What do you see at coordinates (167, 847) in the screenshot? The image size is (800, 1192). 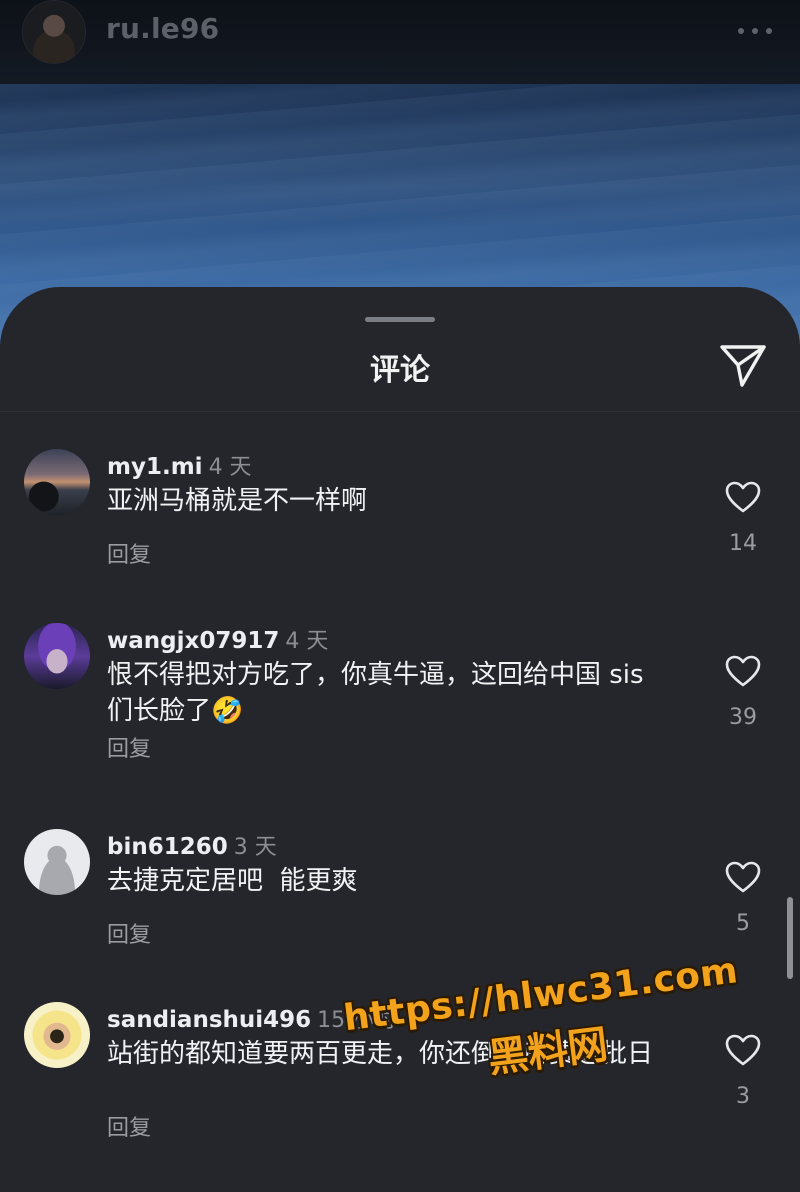 I see `comment-username: bin61260` at bounding box center [167, 847].